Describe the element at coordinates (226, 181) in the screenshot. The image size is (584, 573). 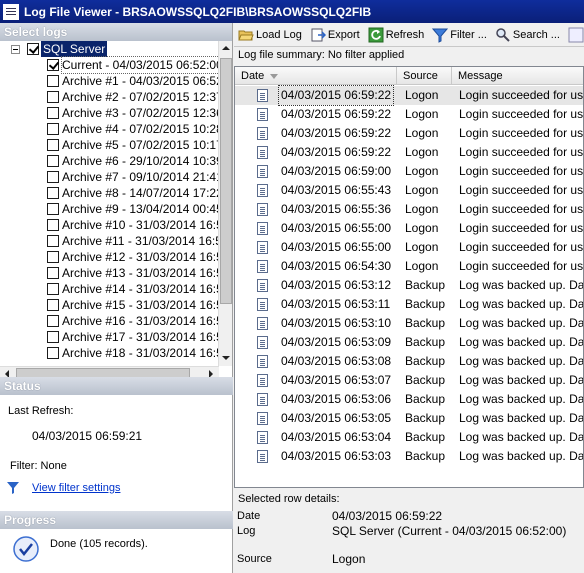
I see `scroll-thumb` at that location.